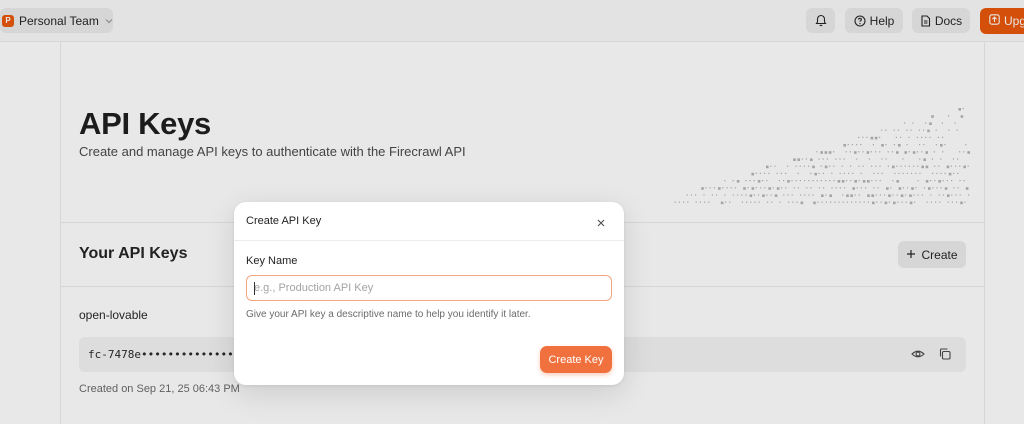 Image resolution: width=1024 pixels, height=424 pixels. What do you see at coordinates (429, 221) in the screenshot?
I see `dialog-header: Create API Key` at bounding box center [429, 221].